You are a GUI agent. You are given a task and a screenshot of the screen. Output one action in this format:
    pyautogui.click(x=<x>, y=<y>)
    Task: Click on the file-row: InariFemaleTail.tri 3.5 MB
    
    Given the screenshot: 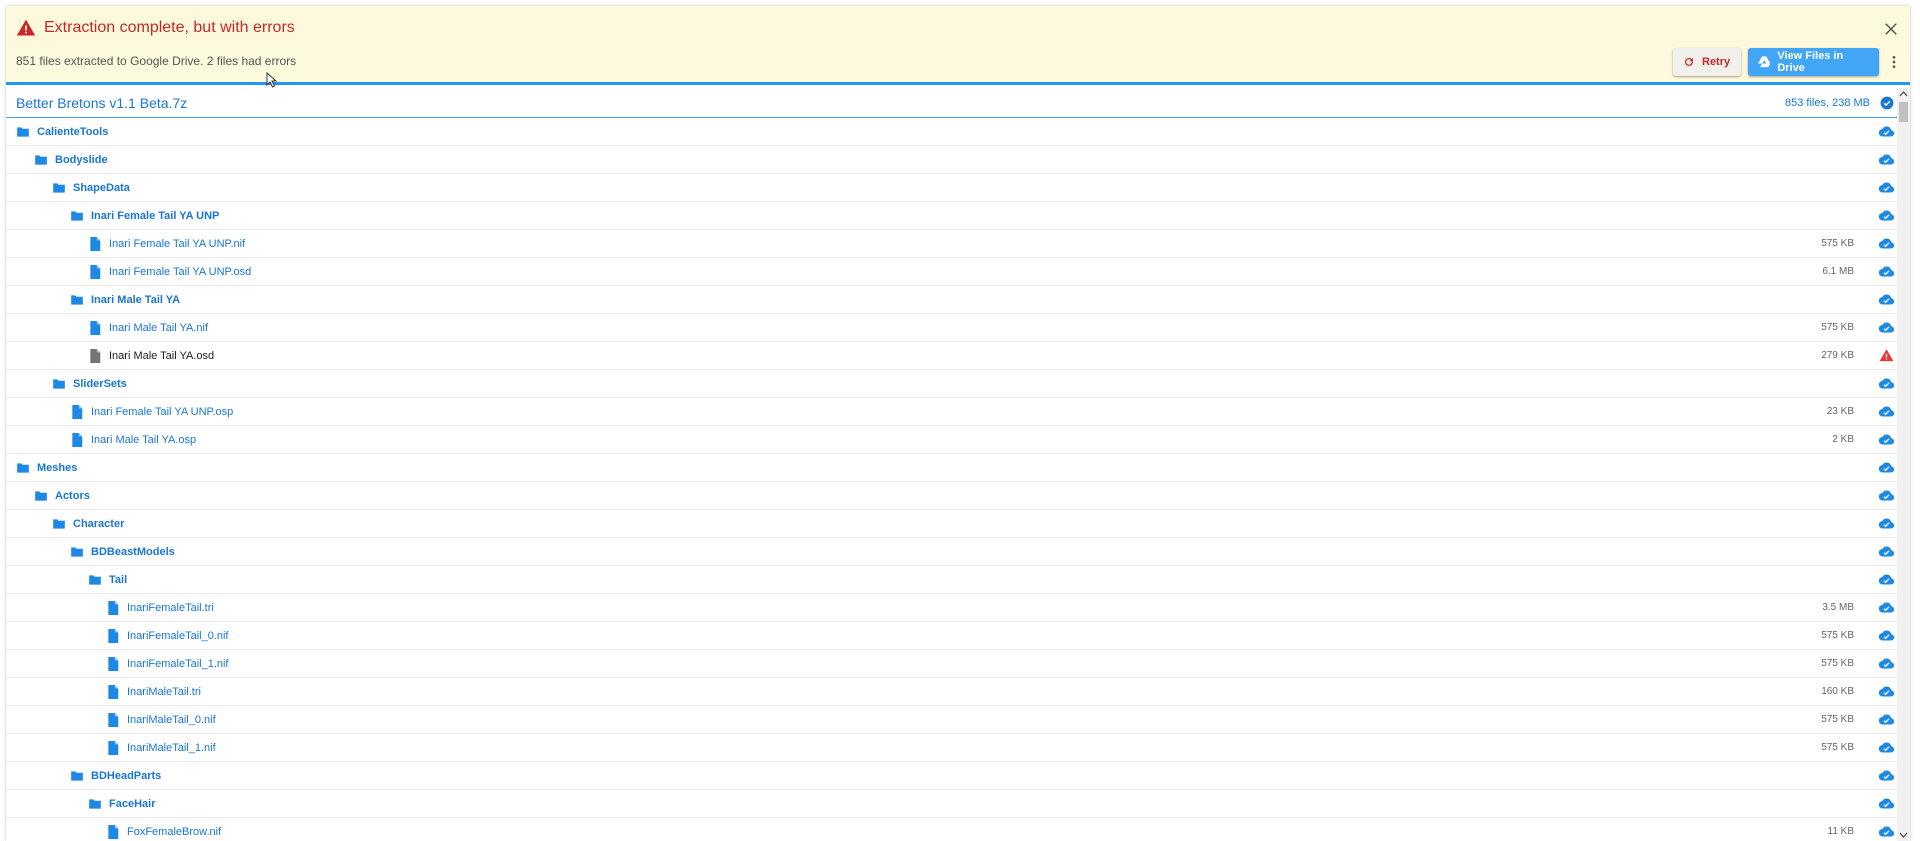 What is the action you would take?
    pyautogui.click(x=958, y=608)
    